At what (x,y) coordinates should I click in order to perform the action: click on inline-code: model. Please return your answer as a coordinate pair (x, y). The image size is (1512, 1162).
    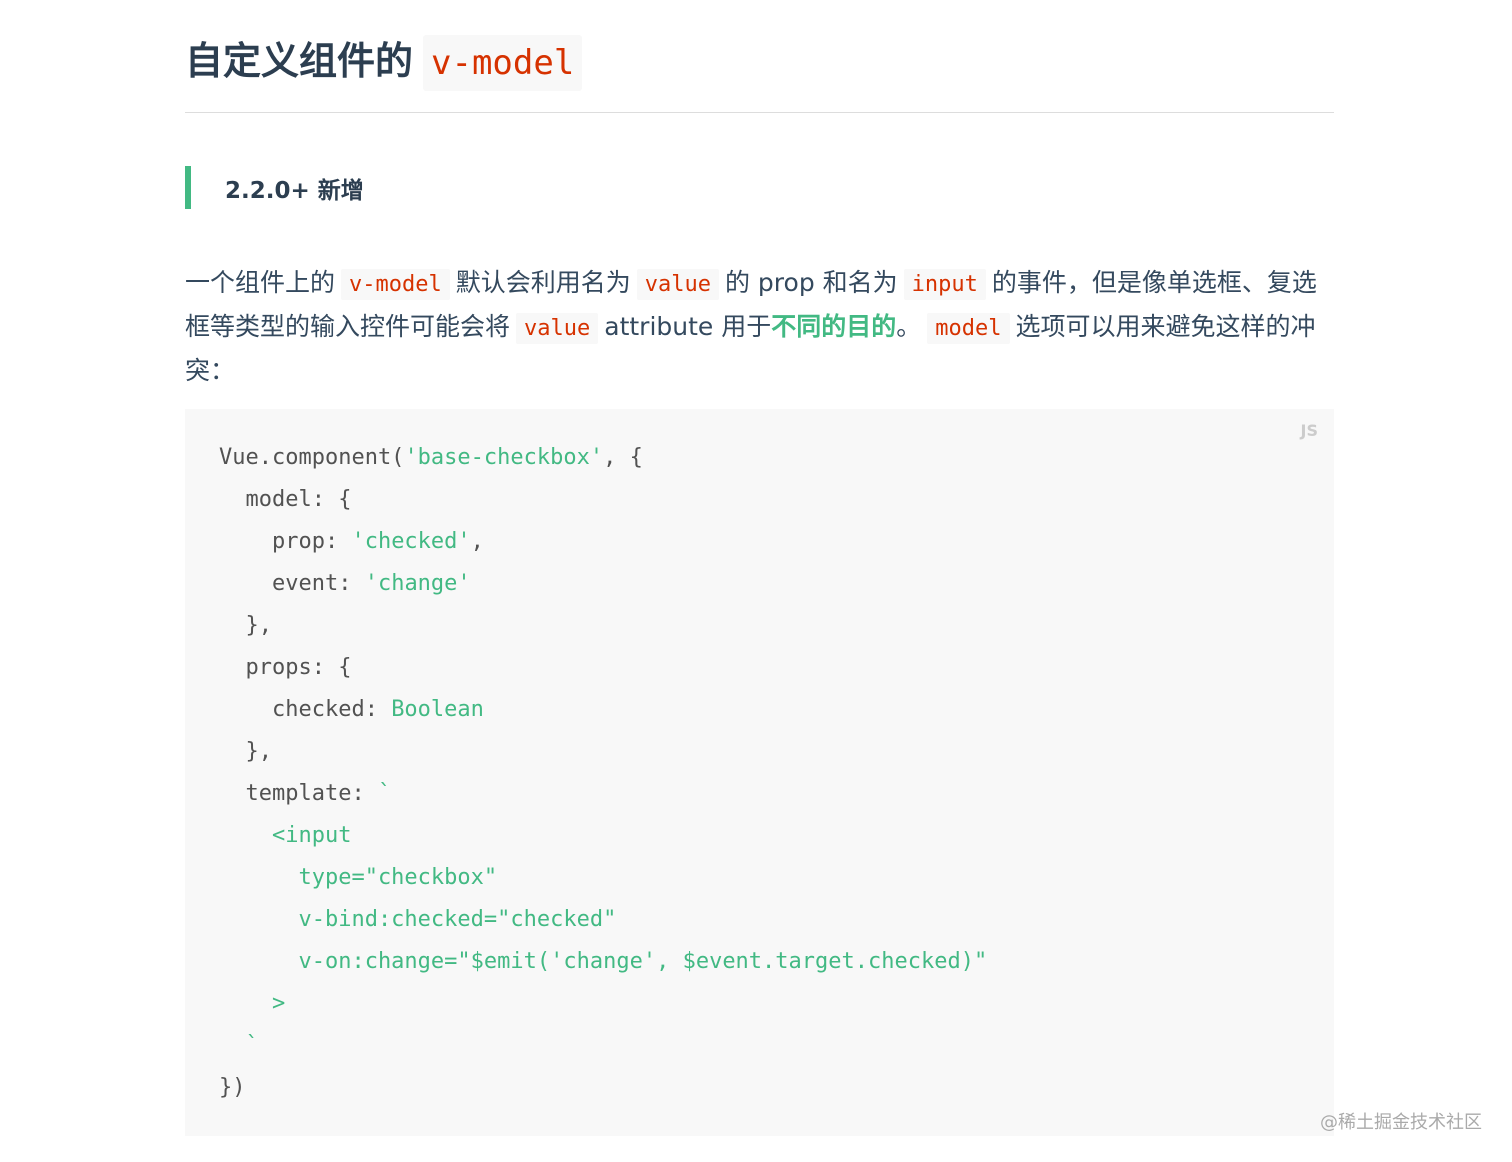
    Looking at the image, I should click on (968, 328).